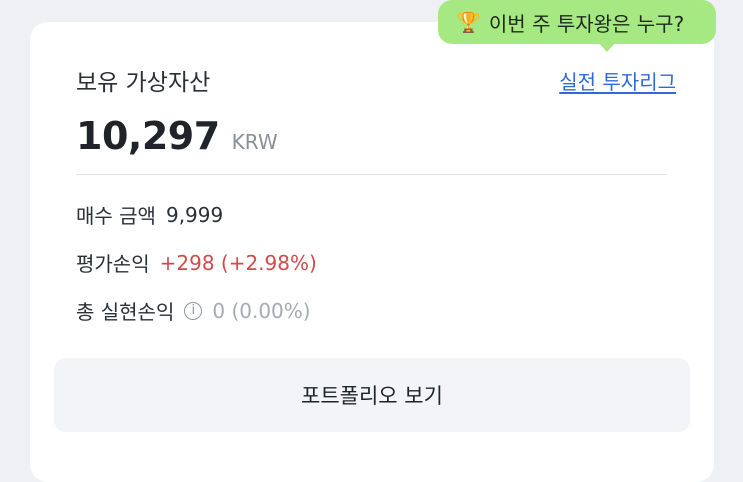 This screenshot has height=482, width=743. What do you see at coordinates (261, 310) in the screenshot?
I see `realized-pnl-value: 0 (0.00%)` at bounding box center [261, 310].